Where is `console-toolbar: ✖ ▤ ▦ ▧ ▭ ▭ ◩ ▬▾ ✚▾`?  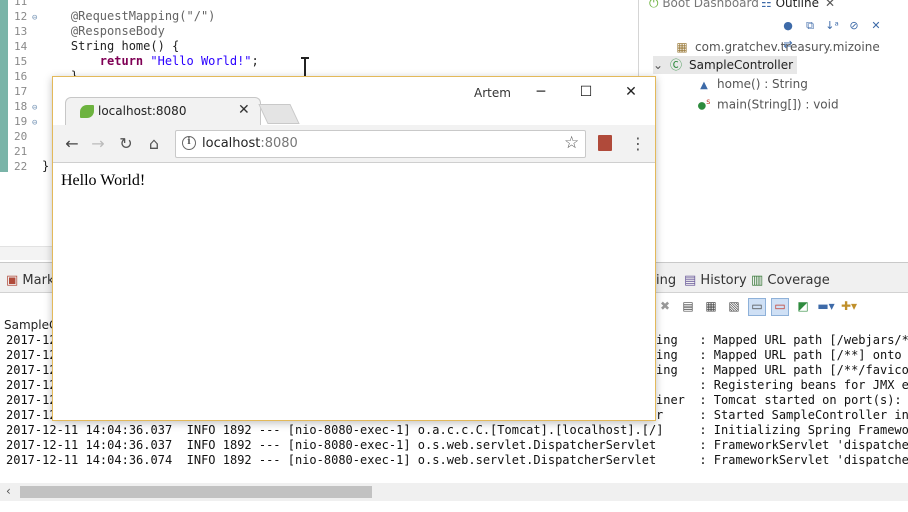 console-toolbar: ✖ ▤ ▦ ▧ ▭ ▭ ◩ ▬▾ ✚▾ is located at coordinates (759, 309).